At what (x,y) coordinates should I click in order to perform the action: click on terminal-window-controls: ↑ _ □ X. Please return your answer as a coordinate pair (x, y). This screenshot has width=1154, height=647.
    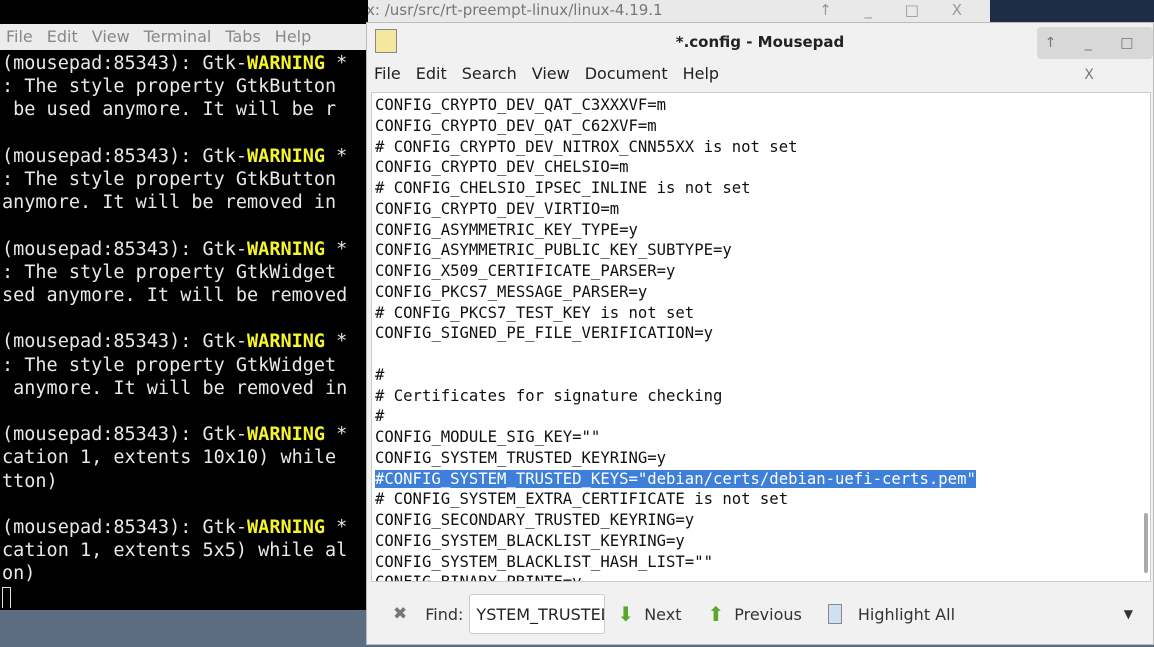
    Looking at the image, I should click on (897, 10).